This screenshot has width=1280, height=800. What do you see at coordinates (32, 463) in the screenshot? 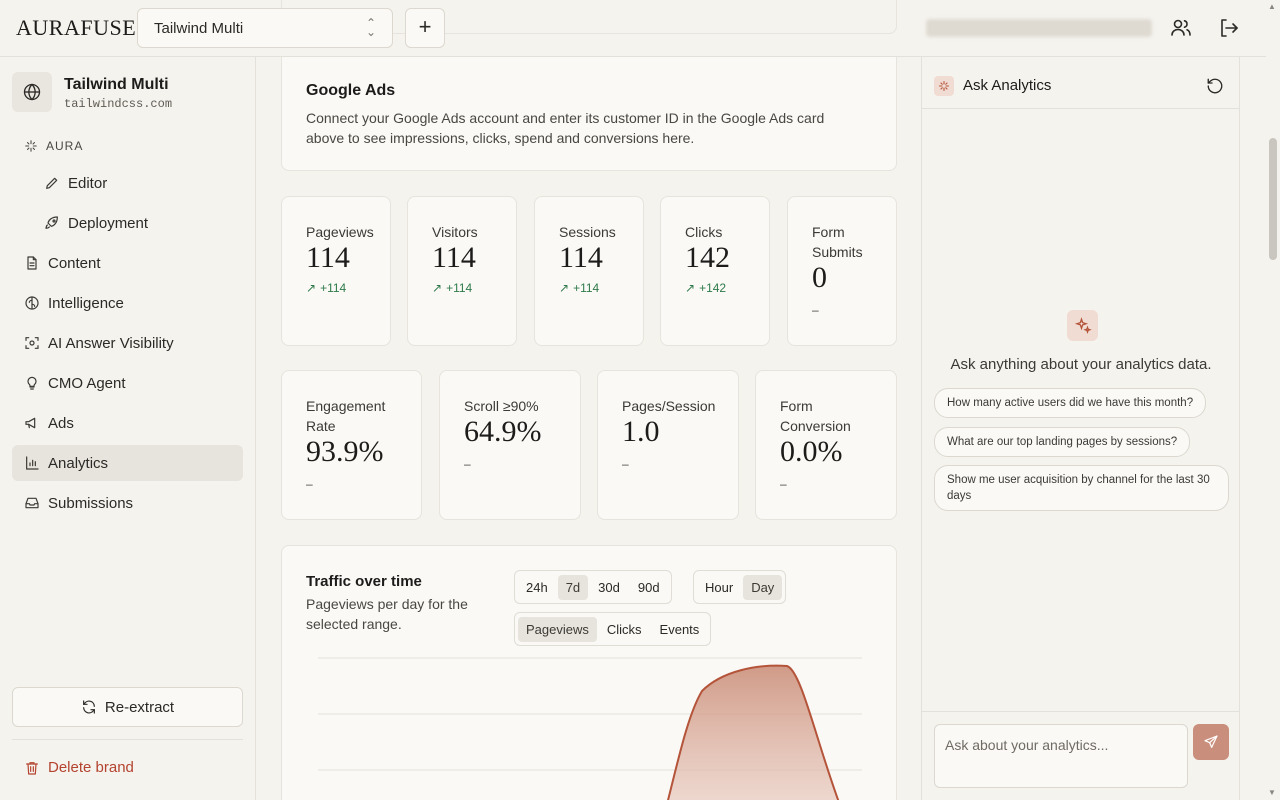
I see `bar-chart-icon` at bounding box center [32, 463].